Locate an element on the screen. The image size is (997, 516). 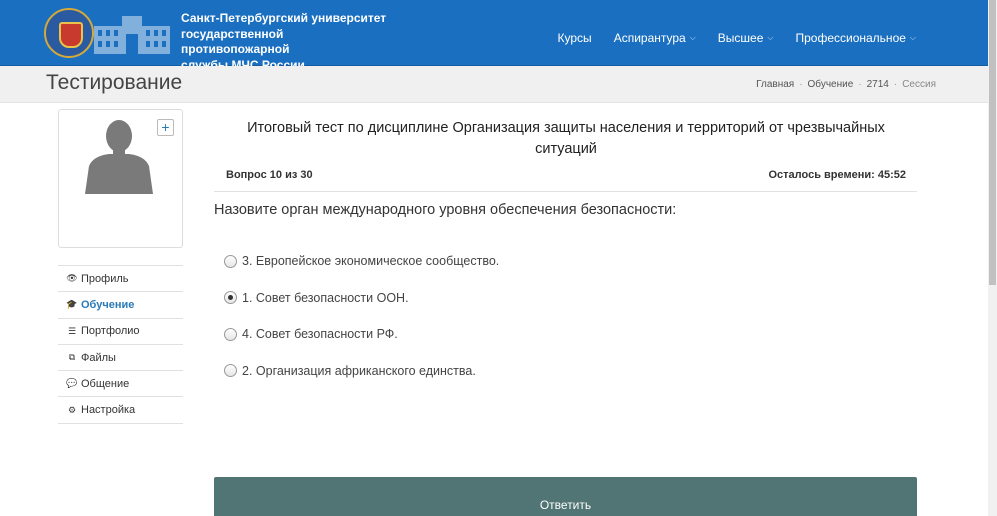
answer-option: 4. Совет безопасности РФ. is located at coordinates (361, 334).